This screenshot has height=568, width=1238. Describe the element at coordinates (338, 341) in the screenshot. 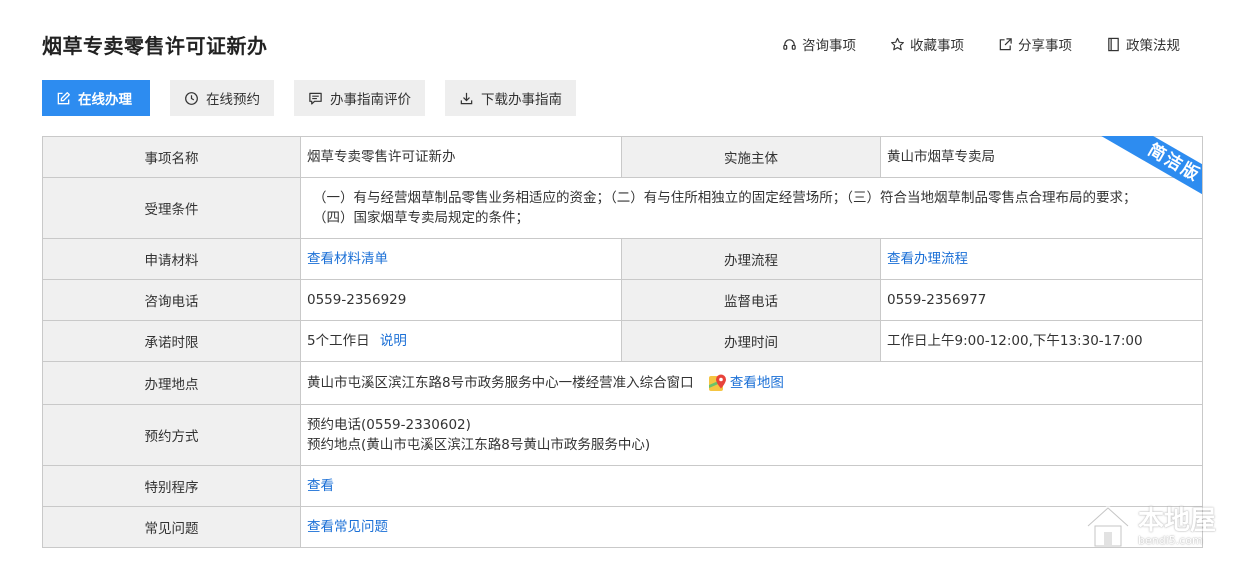

I see `time-limit-value: 5个工作日` at that location.